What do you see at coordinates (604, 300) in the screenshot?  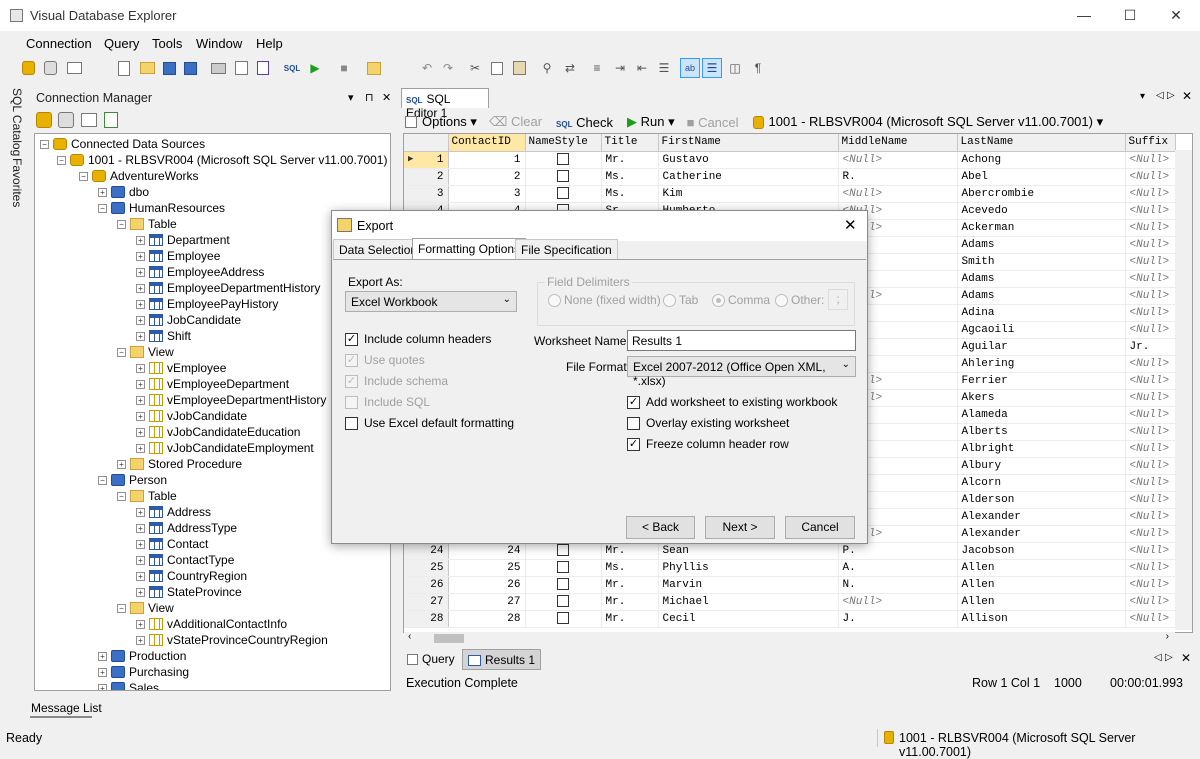 I see `radio-none: None (fixed width)` at bounding box center [604, 300].